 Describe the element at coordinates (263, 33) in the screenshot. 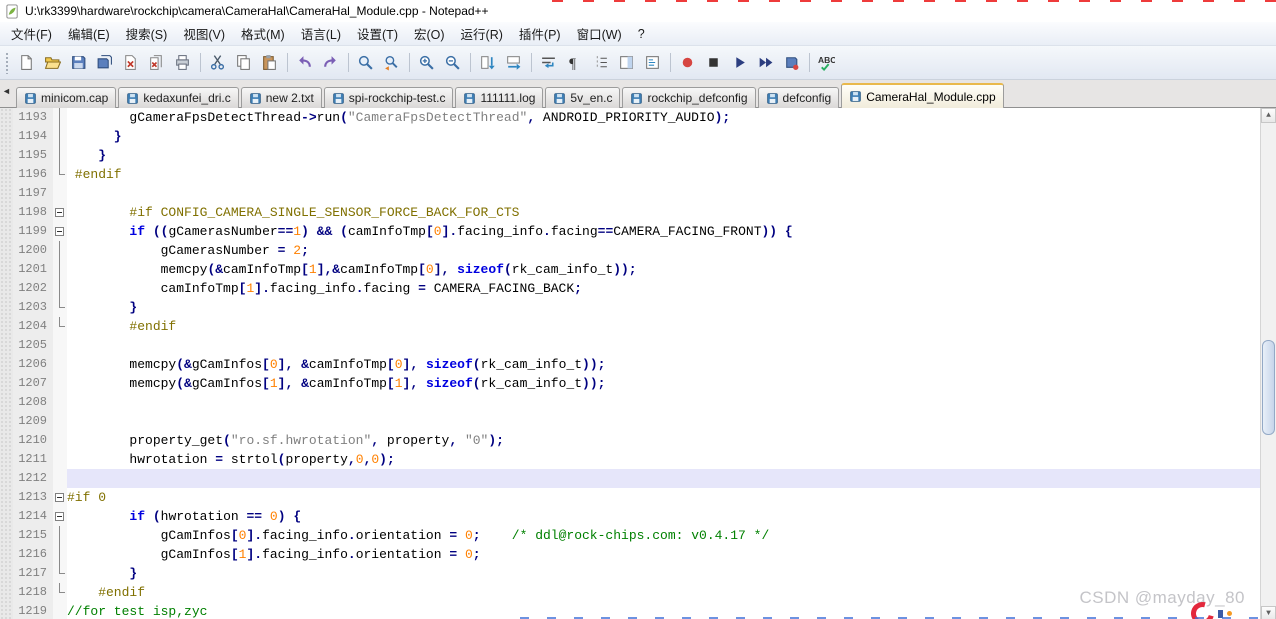

I see `menu-encoding: 格式(M)` at that location.